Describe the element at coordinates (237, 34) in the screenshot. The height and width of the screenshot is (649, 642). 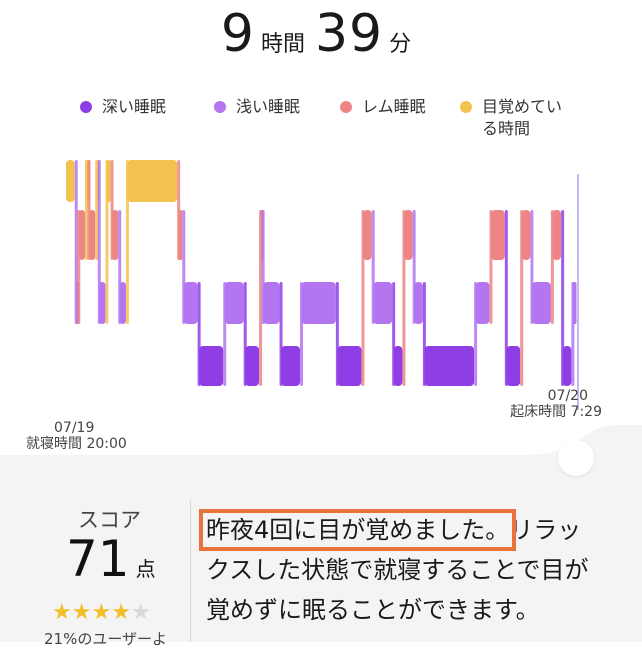
I see `duration-hours: 9` at that location.